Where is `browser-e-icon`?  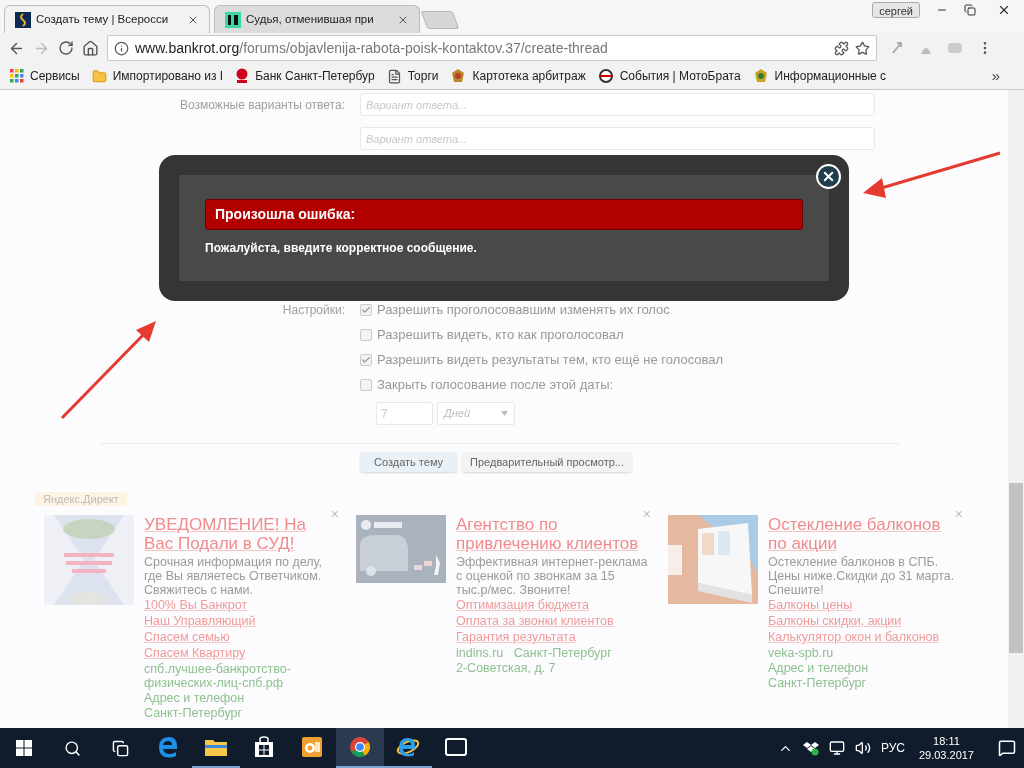
browser-e-icon is located at coordinates (168, 747).